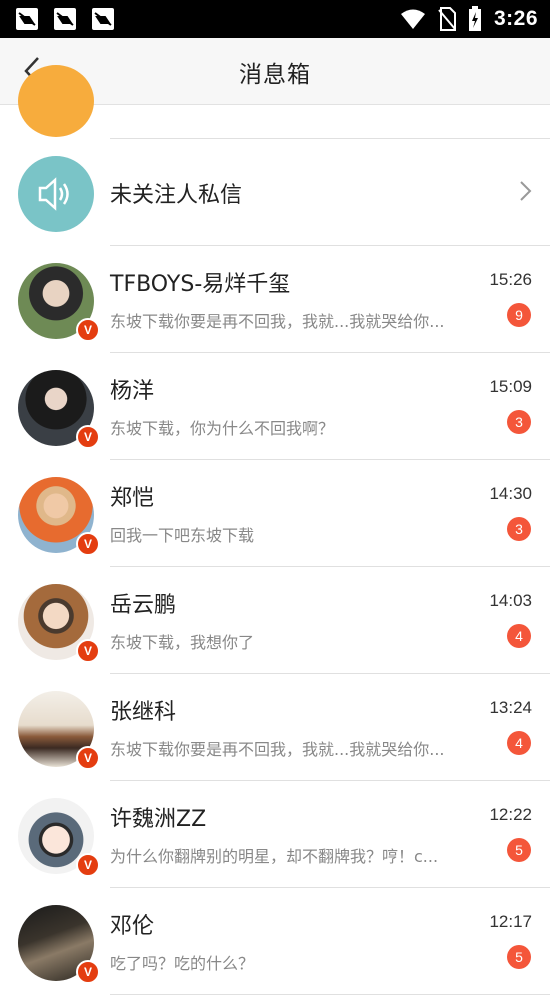 Image resolution: width=550 pixels, height=995 pixels. I want to click on wifi-icon, so click(412, 19).